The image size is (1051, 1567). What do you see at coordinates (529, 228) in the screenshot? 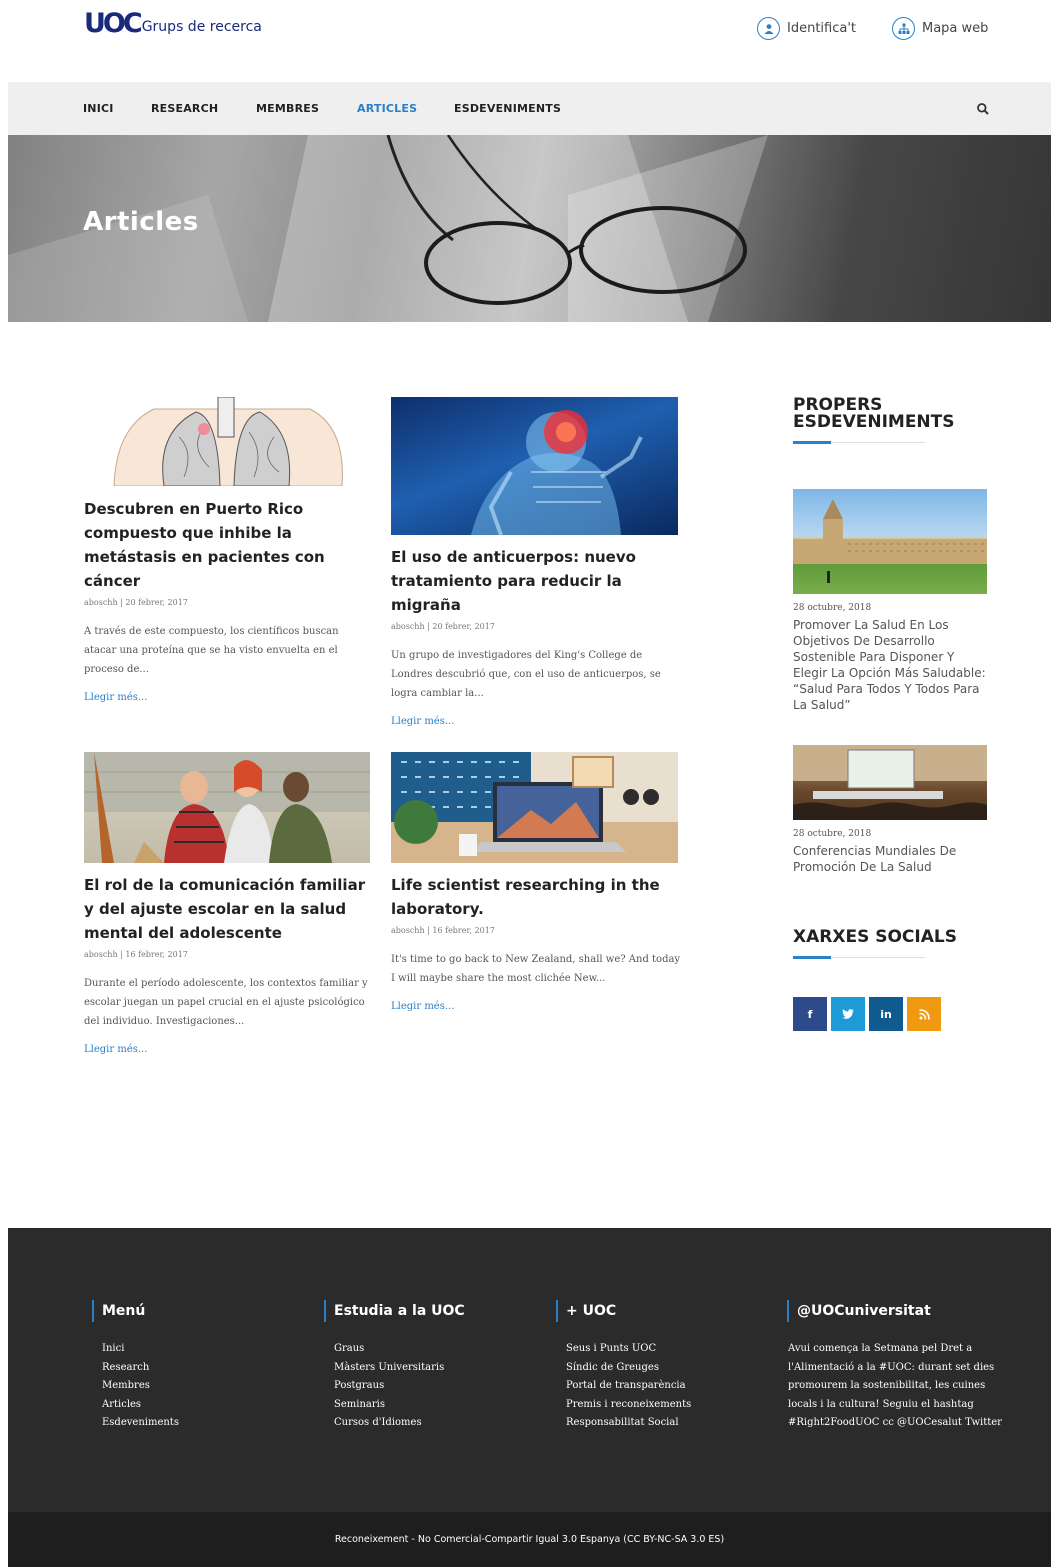
I see `page-hero: Articles` at bounding box center [529, 228].